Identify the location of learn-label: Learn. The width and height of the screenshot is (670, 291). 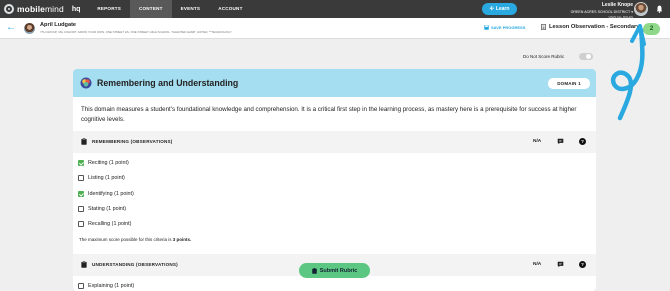
(502, 9).